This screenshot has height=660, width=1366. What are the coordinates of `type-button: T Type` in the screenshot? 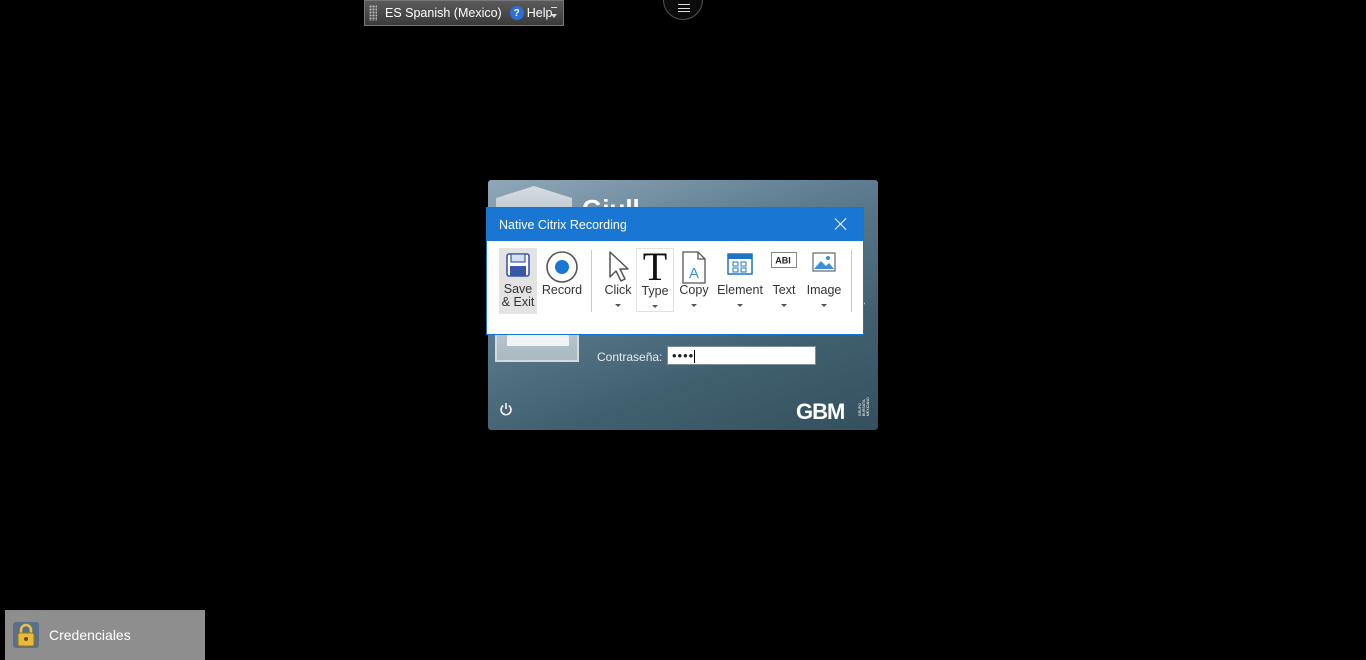 It's located at (655, 280).